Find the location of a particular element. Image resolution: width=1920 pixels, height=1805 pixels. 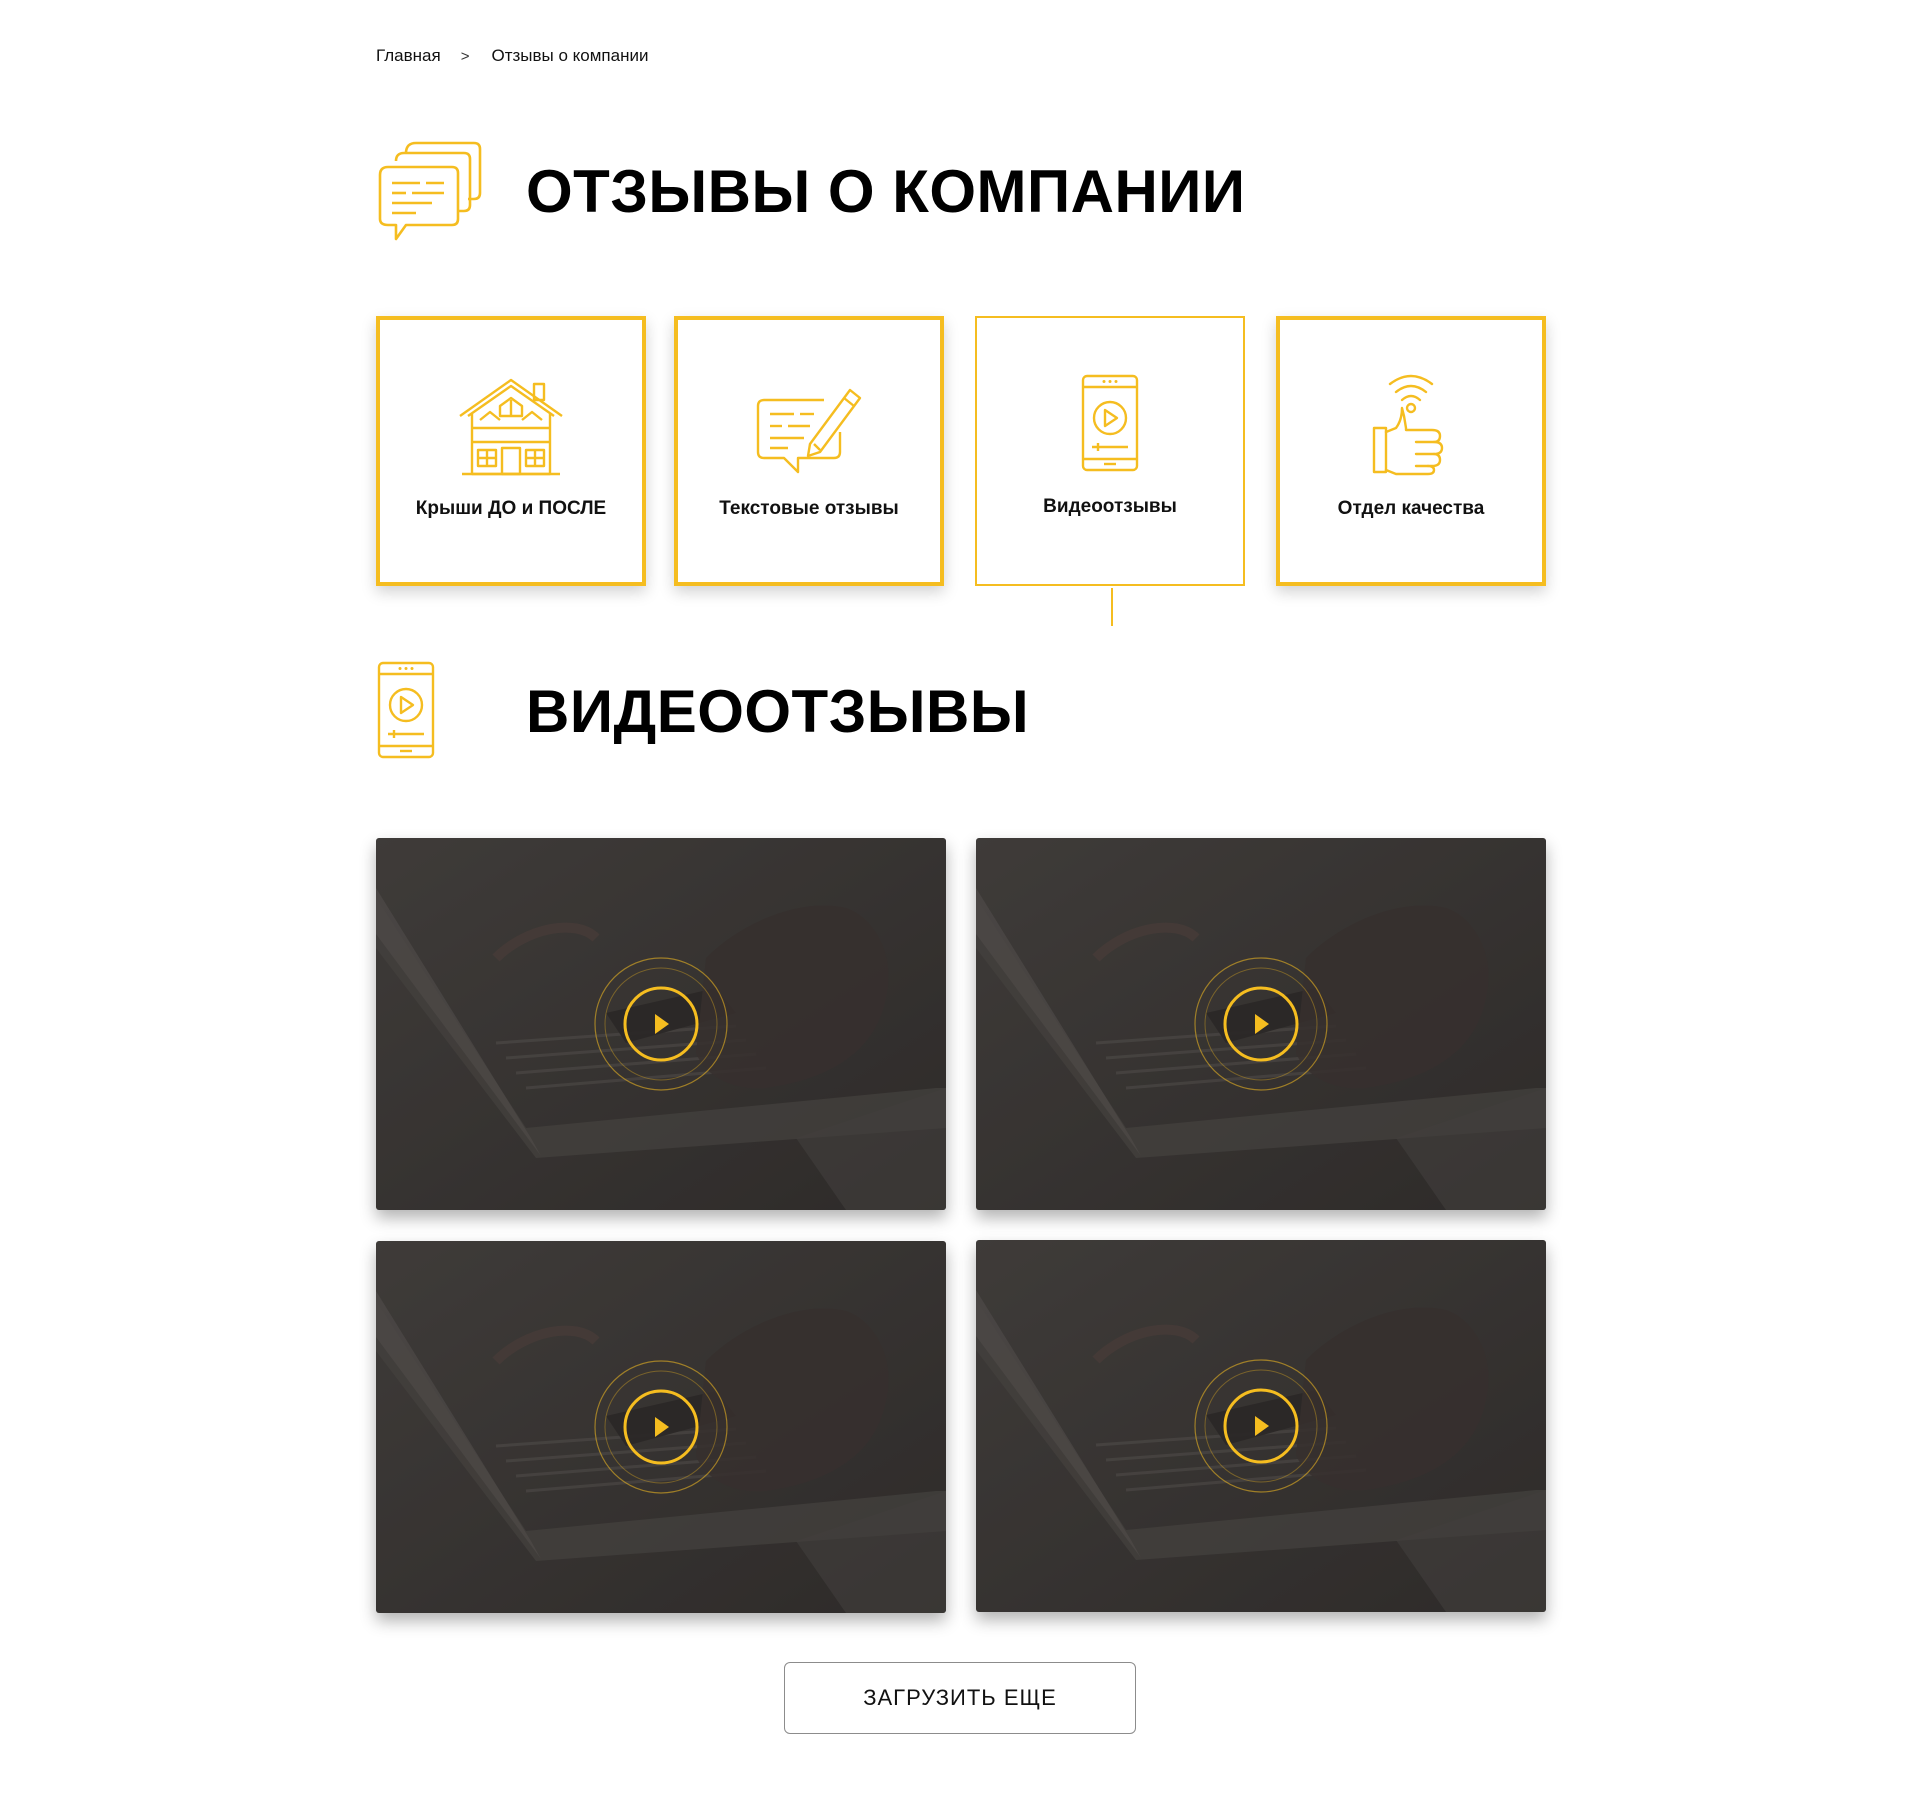

page-title: ОТЗЫВЫ О КОМПАНИИ is located at coordinates (886, 191).